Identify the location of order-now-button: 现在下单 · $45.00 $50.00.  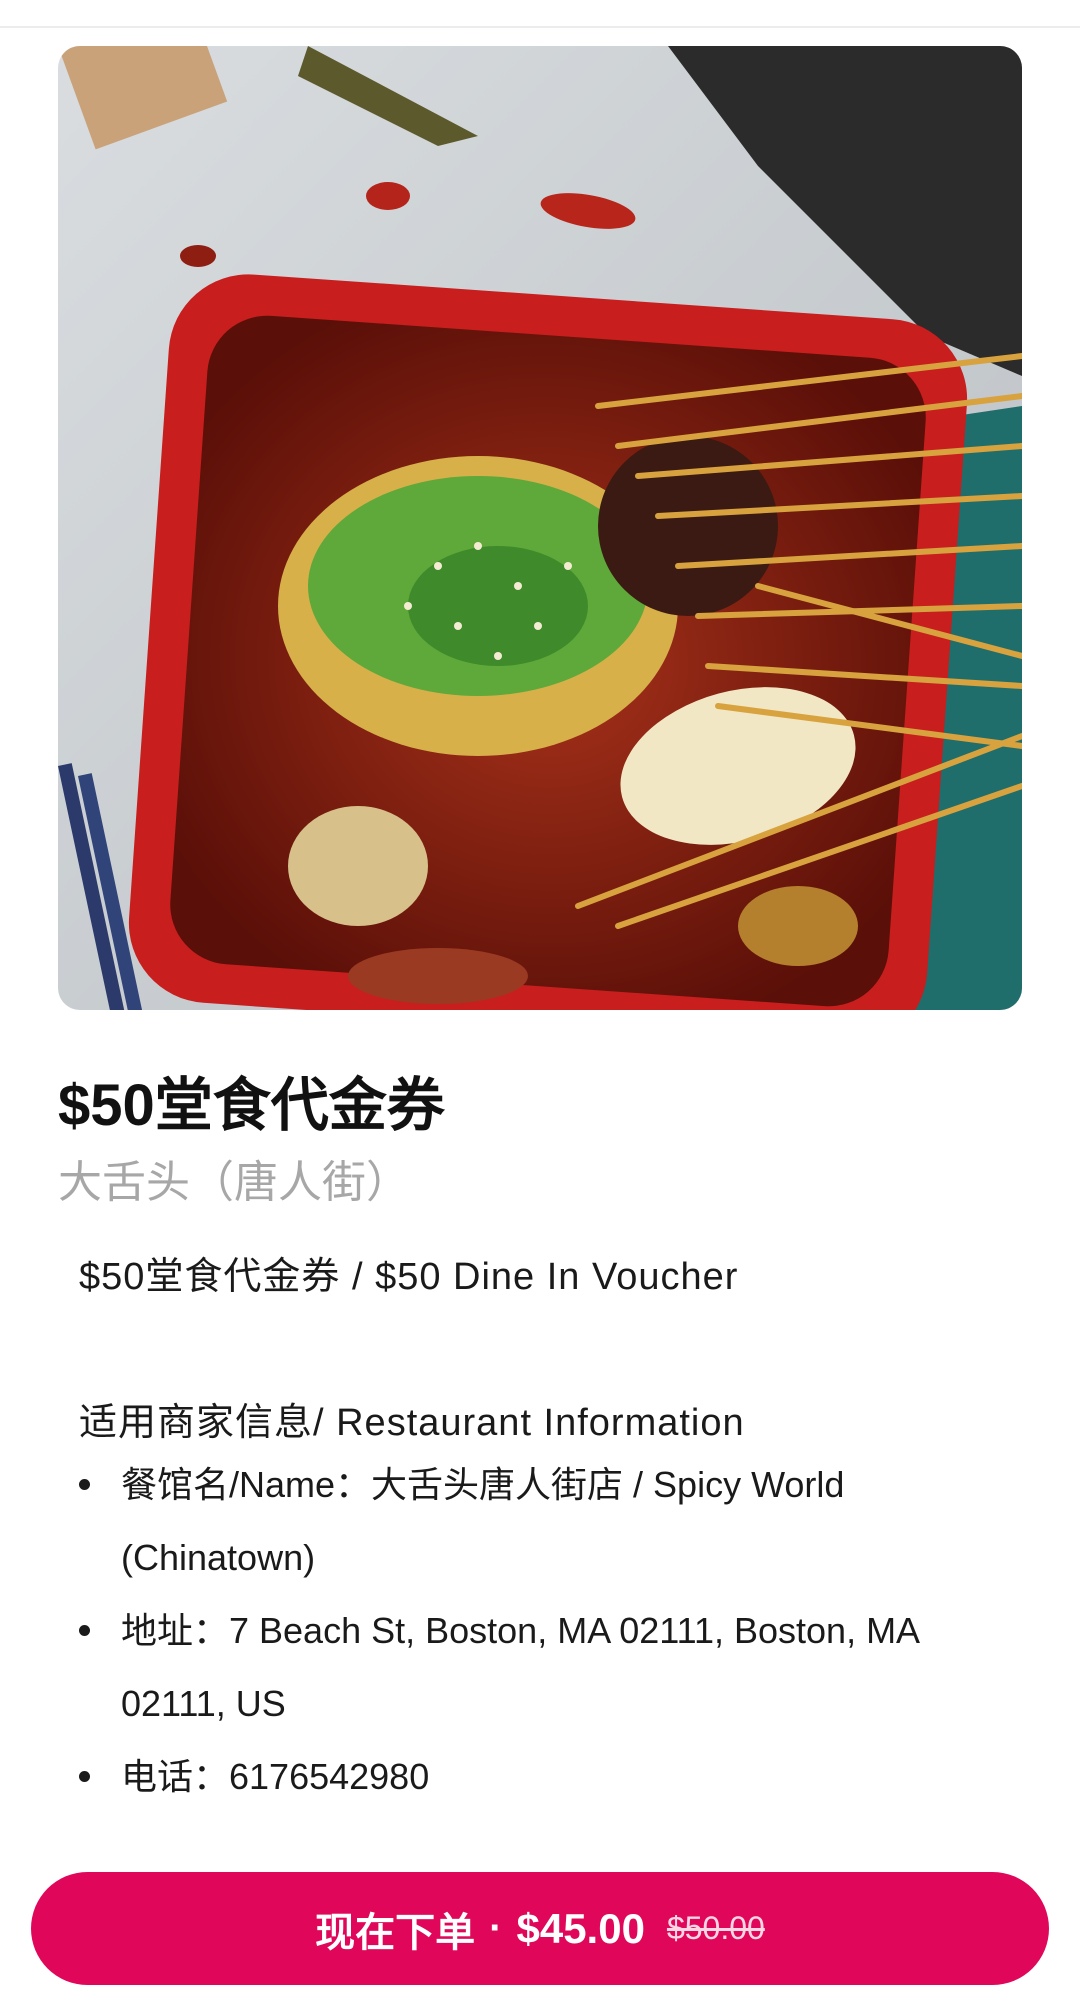
(540, 1928).